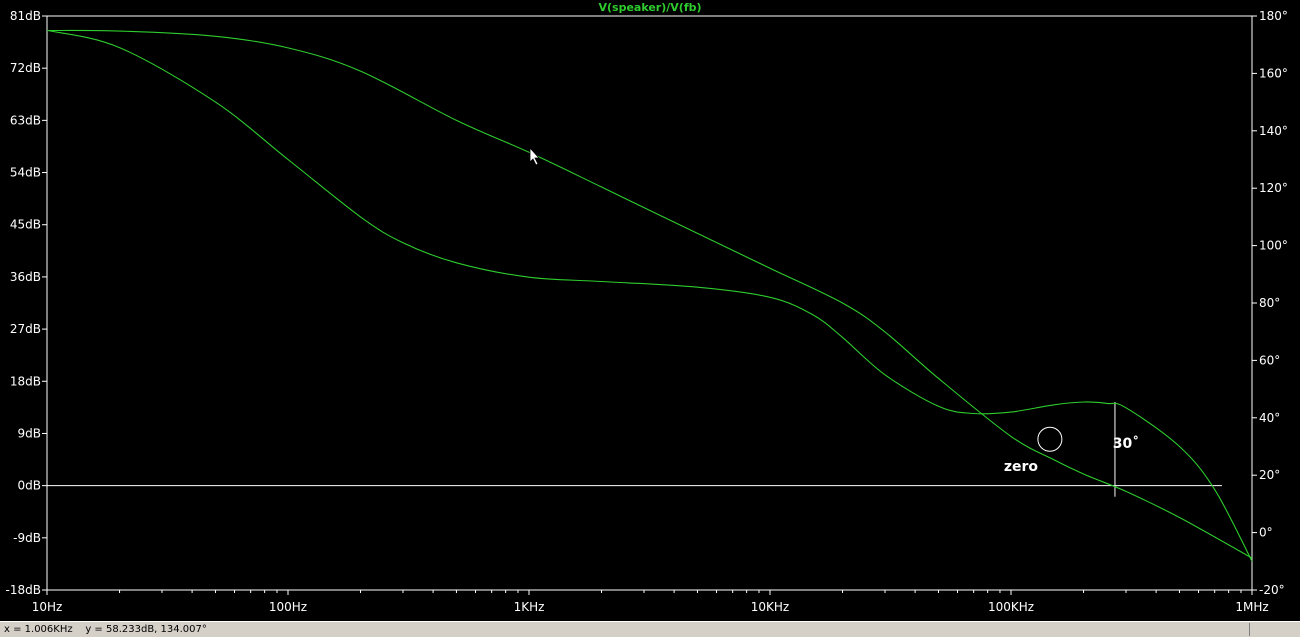 The width and height of the screenshot is (1300, 637). What do you see at coordinates (29, 486) in the screenshot?
I see `y-left-tick-label: 0dB` at bounding box center [29, 486].